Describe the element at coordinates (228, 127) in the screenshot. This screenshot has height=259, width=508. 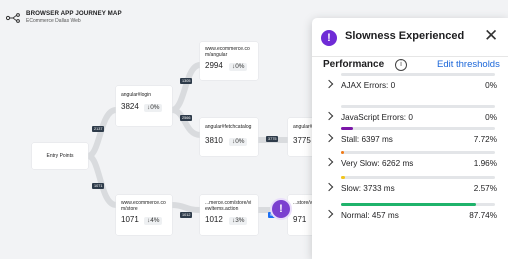
I see `node-name: angular#fetchcatalog` at that location.